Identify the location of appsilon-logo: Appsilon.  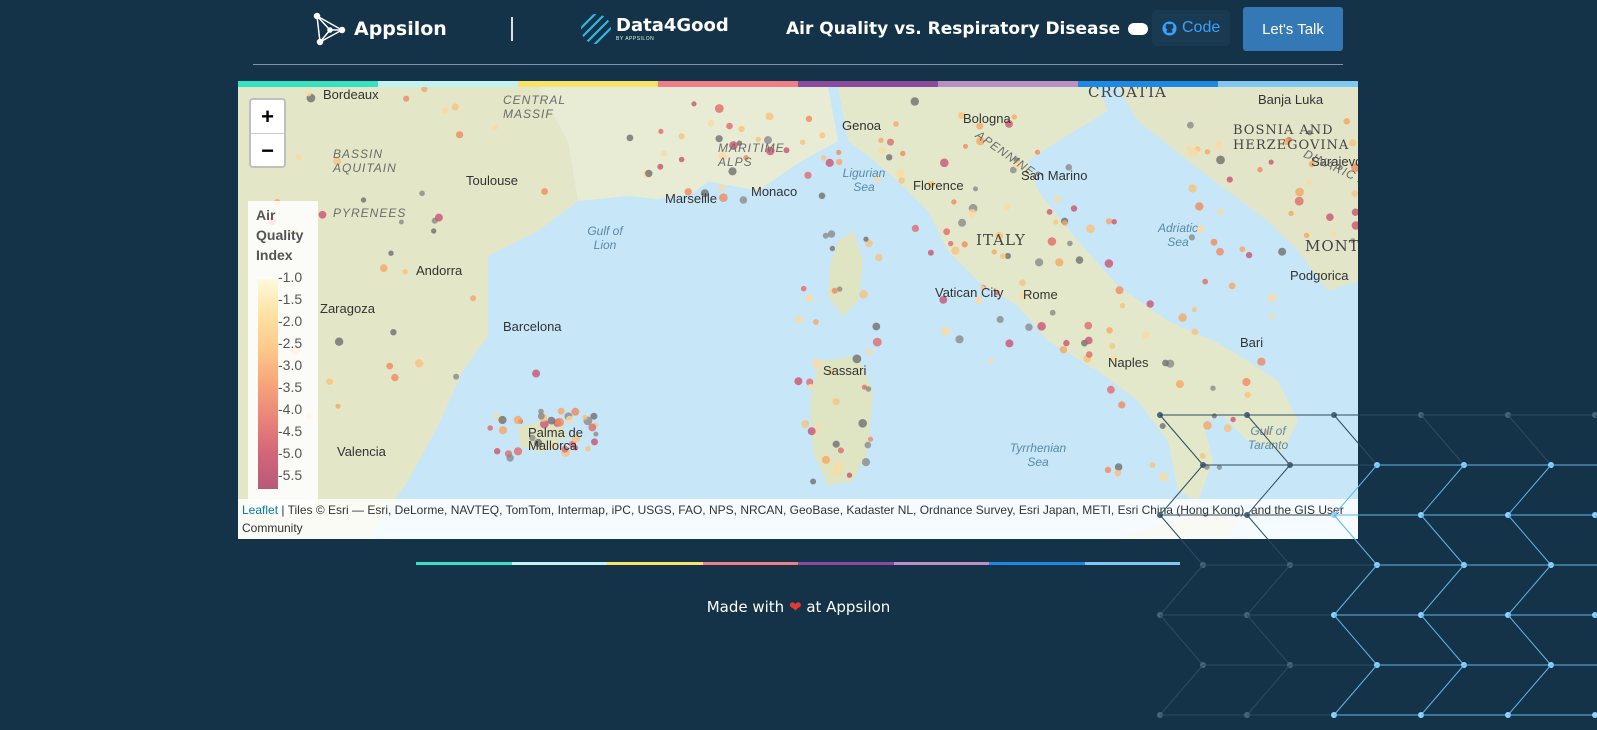
(379, 29).